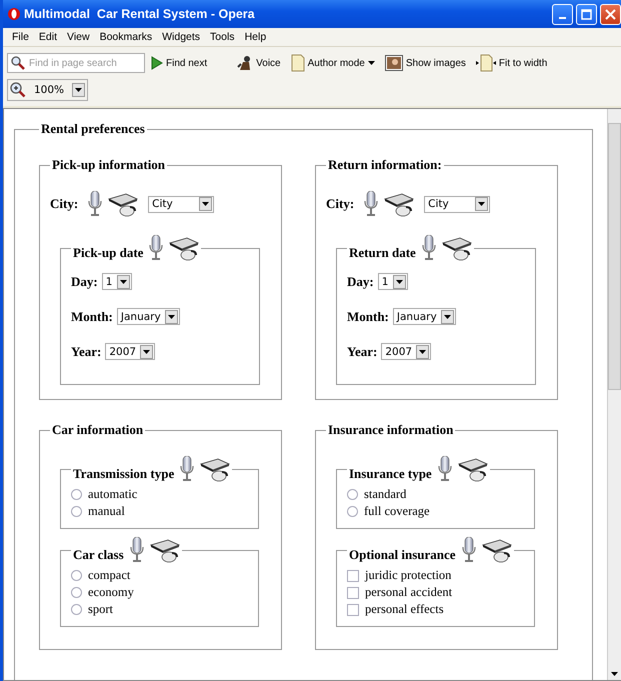 The image size is (621, 681). What do you see at coordinates (179, 63) in the screenshot?
I see `toolbar-button: Find next` at bounding box center [179, 63].